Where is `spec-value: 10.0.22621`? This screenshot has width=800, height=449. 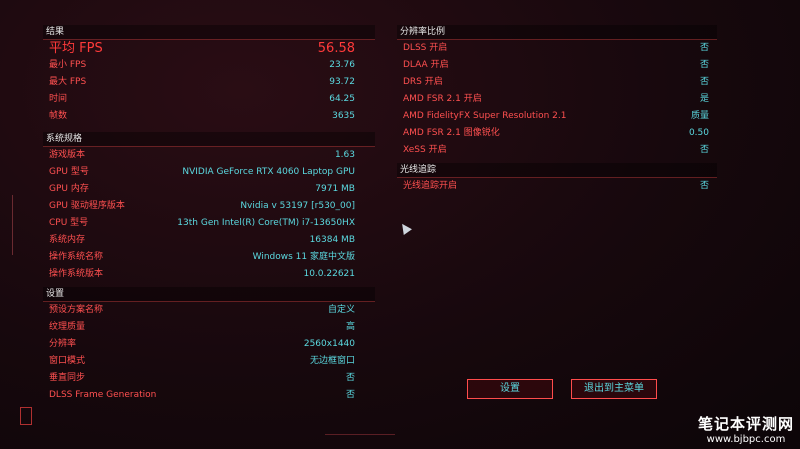
spec-value: 10.0.22621 is located at coordinates (329, 274).